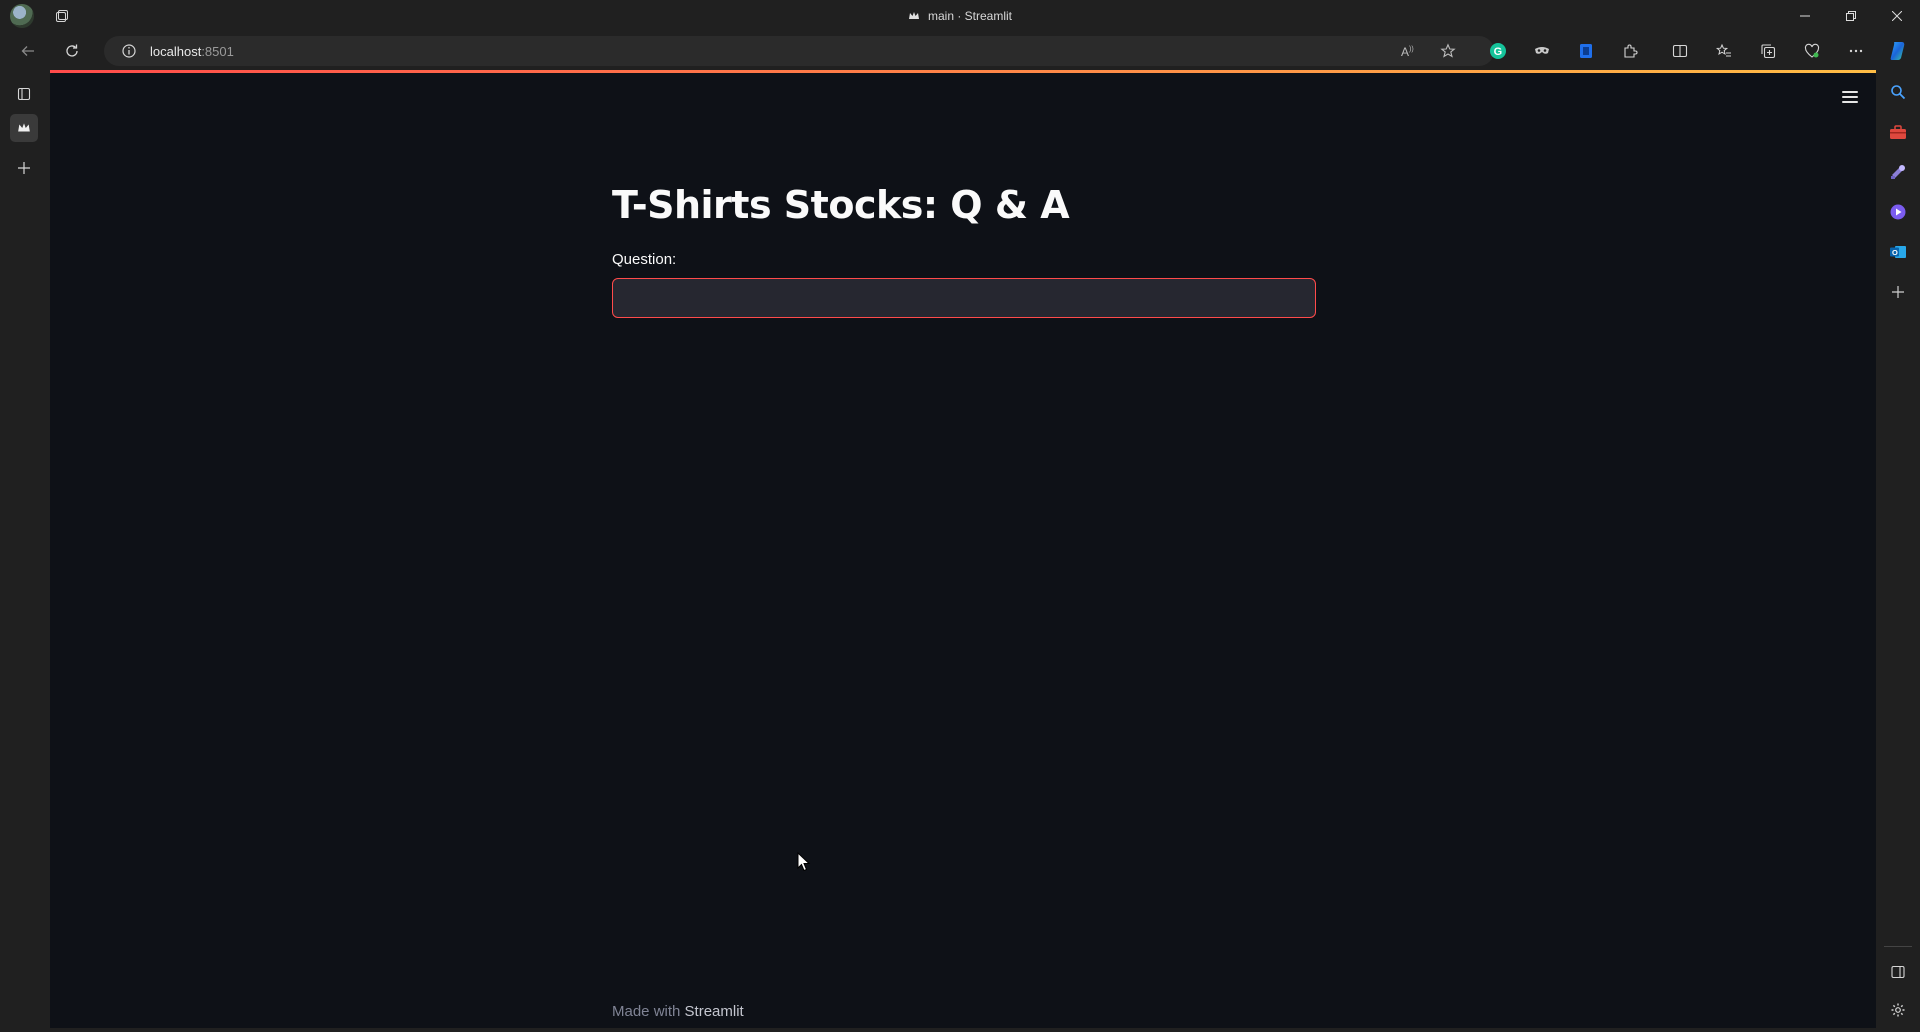 This screenshot has width=1920, height=1032. I want to click on copilot-app-icon, so click(1898, 212).